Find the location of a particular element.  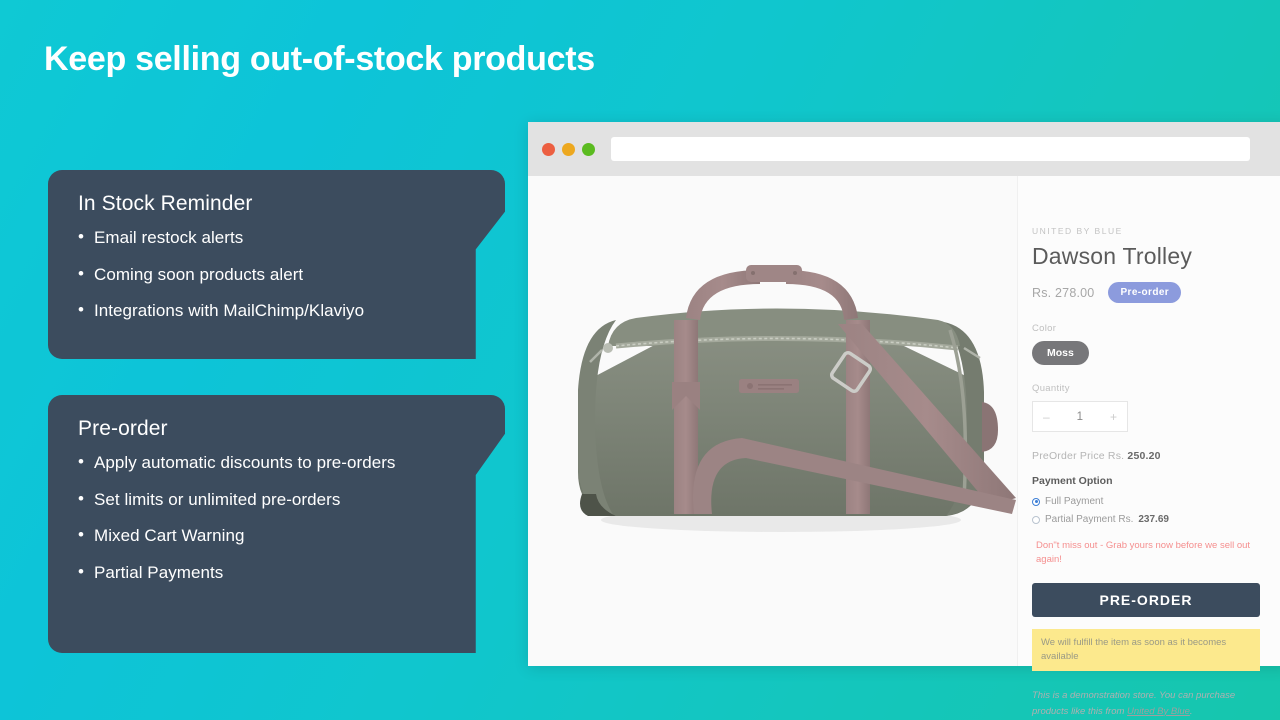

payment-option-partial-amount: 237.69 is located at coordinates (1153, 519).